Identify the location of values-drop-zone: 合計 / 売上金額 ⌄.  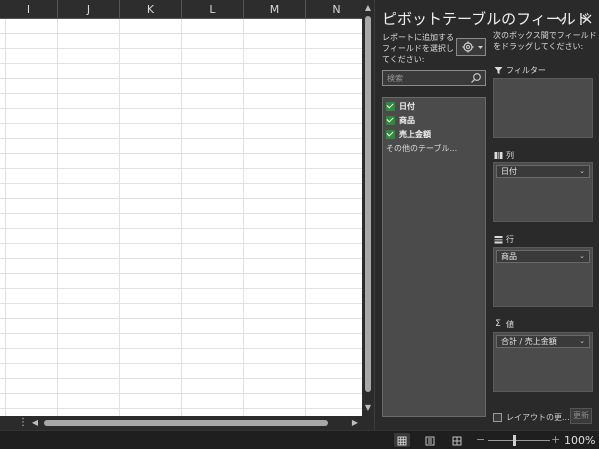
(543, 362).